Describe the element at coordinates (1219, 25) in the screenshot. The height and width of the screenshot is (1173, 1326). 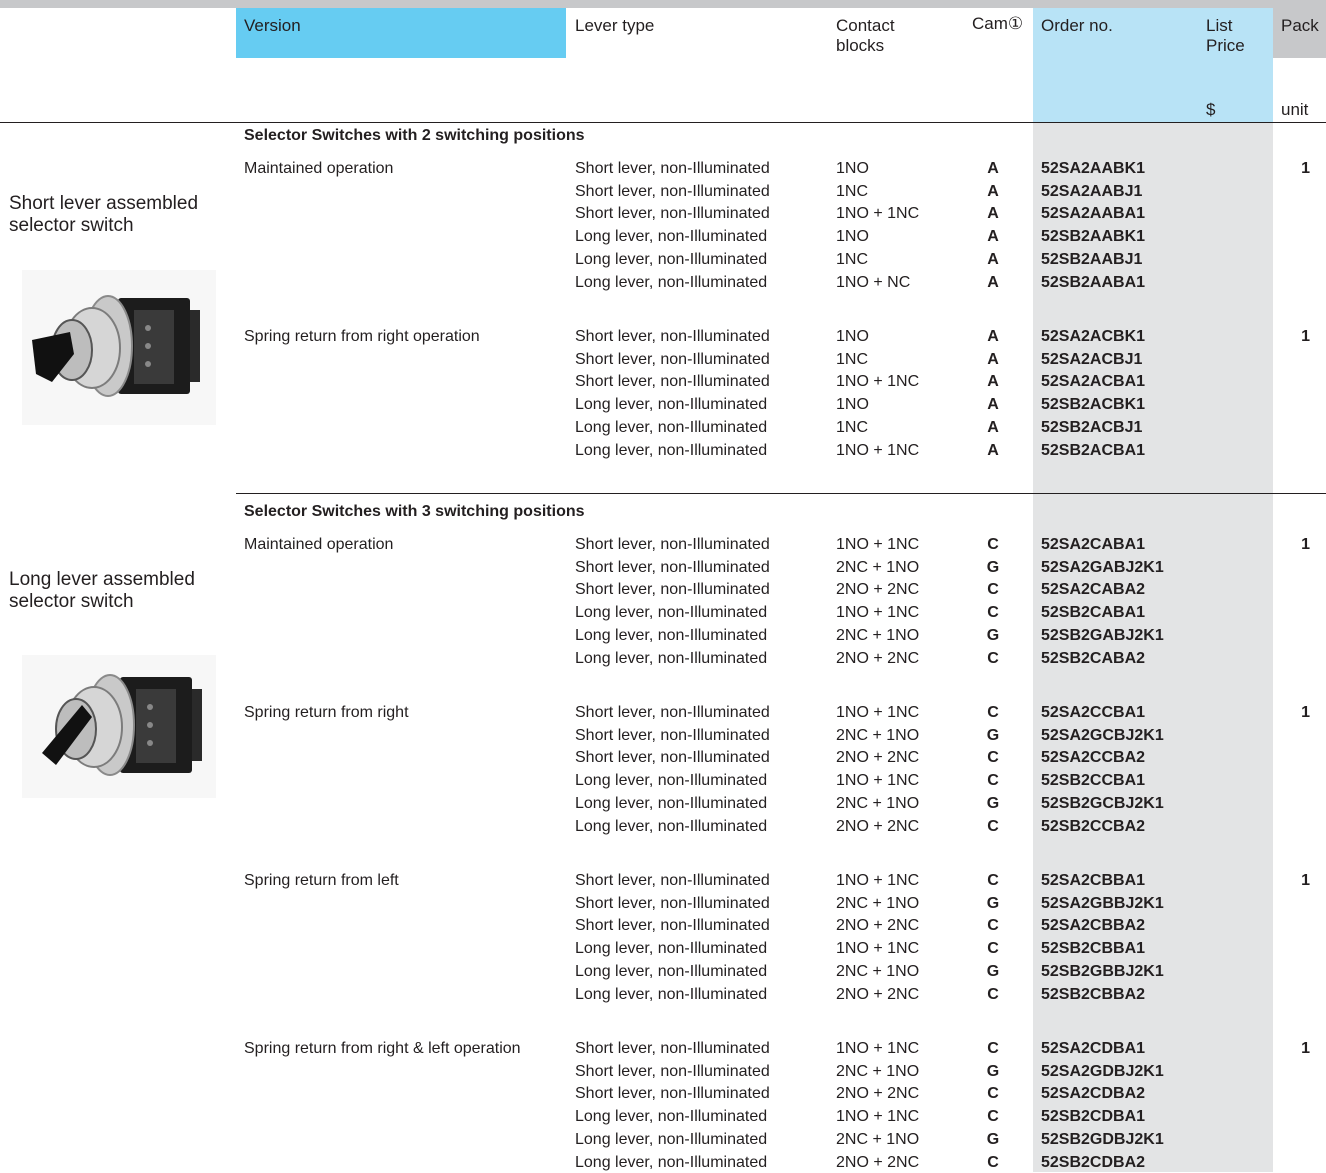
I see `header-list-price-line1: List` at that location.